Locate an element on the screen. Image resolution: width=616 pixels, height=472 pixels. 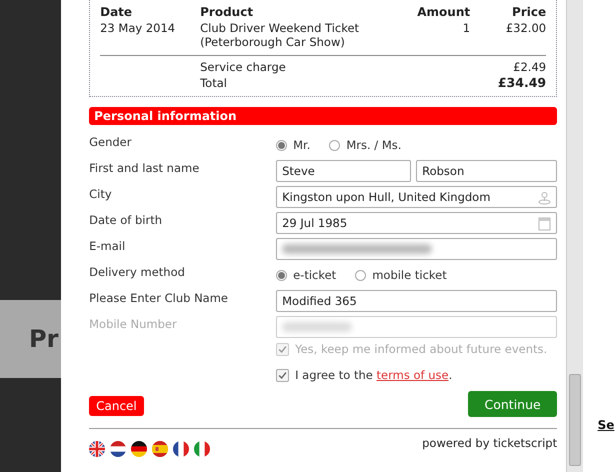
table-cell-text: £2.49 is located at coordinates (529, 67).